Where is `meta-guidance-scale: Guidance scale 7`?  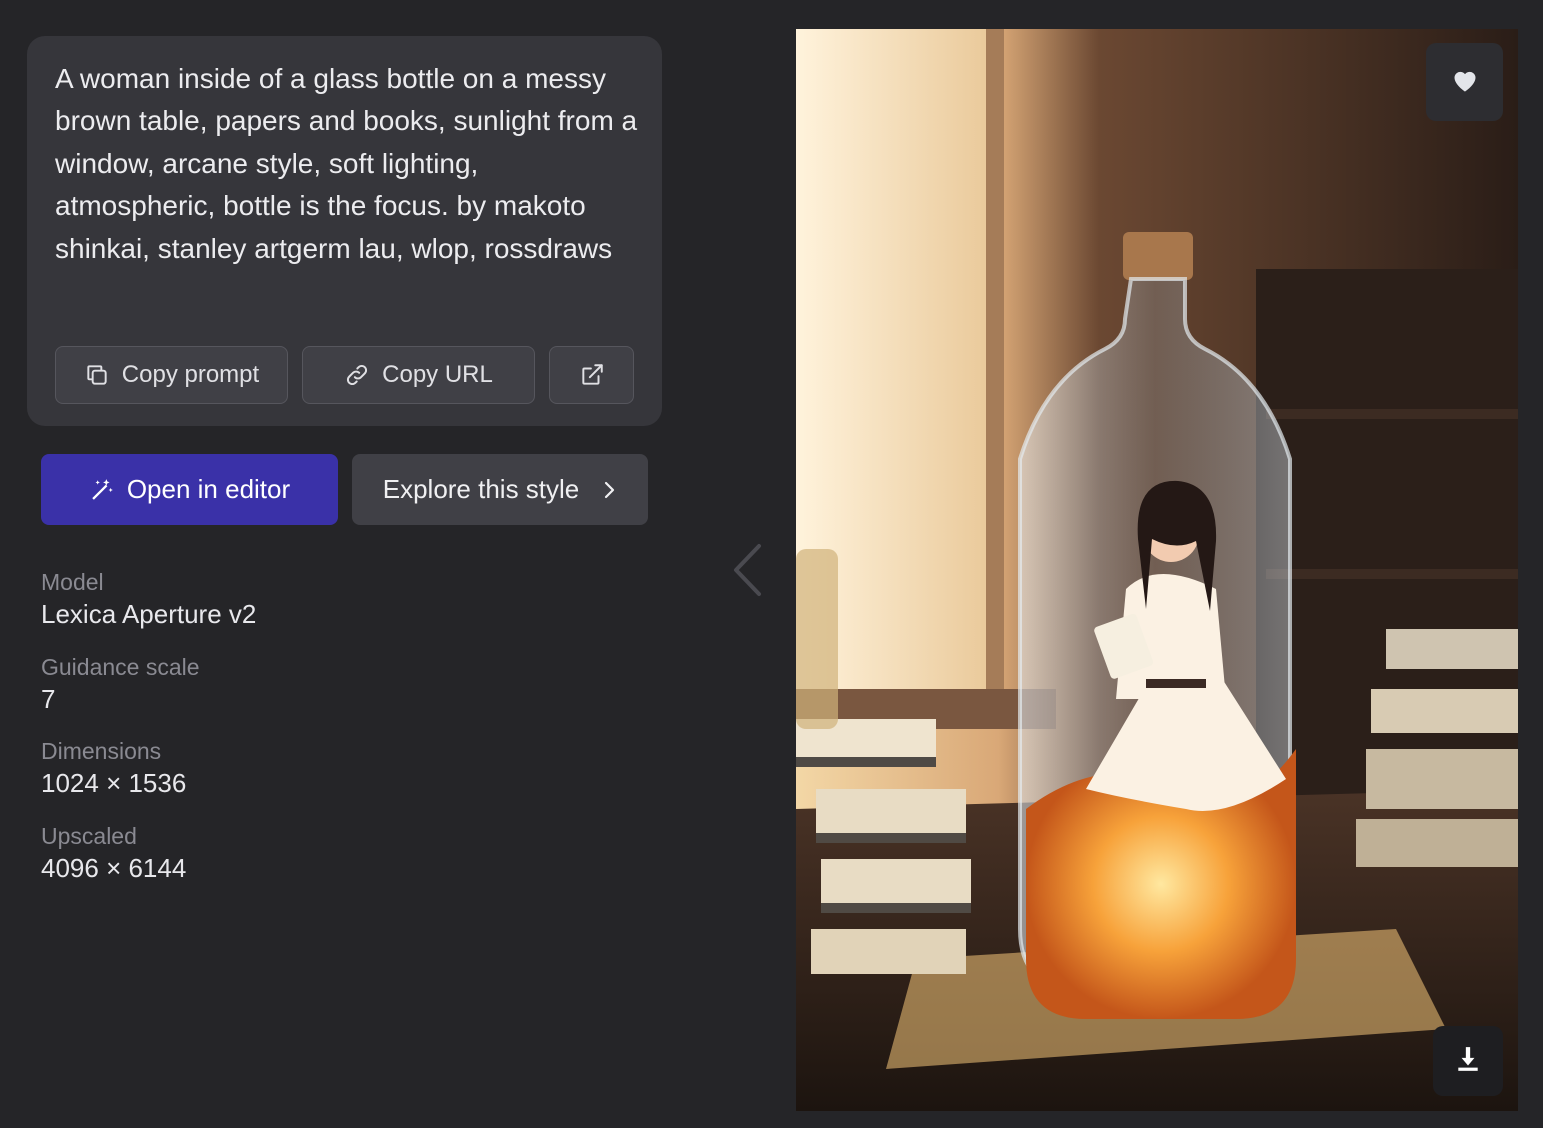
meta-guidance-scale: Guidance scale 7 is located at coordinates (120, 684).